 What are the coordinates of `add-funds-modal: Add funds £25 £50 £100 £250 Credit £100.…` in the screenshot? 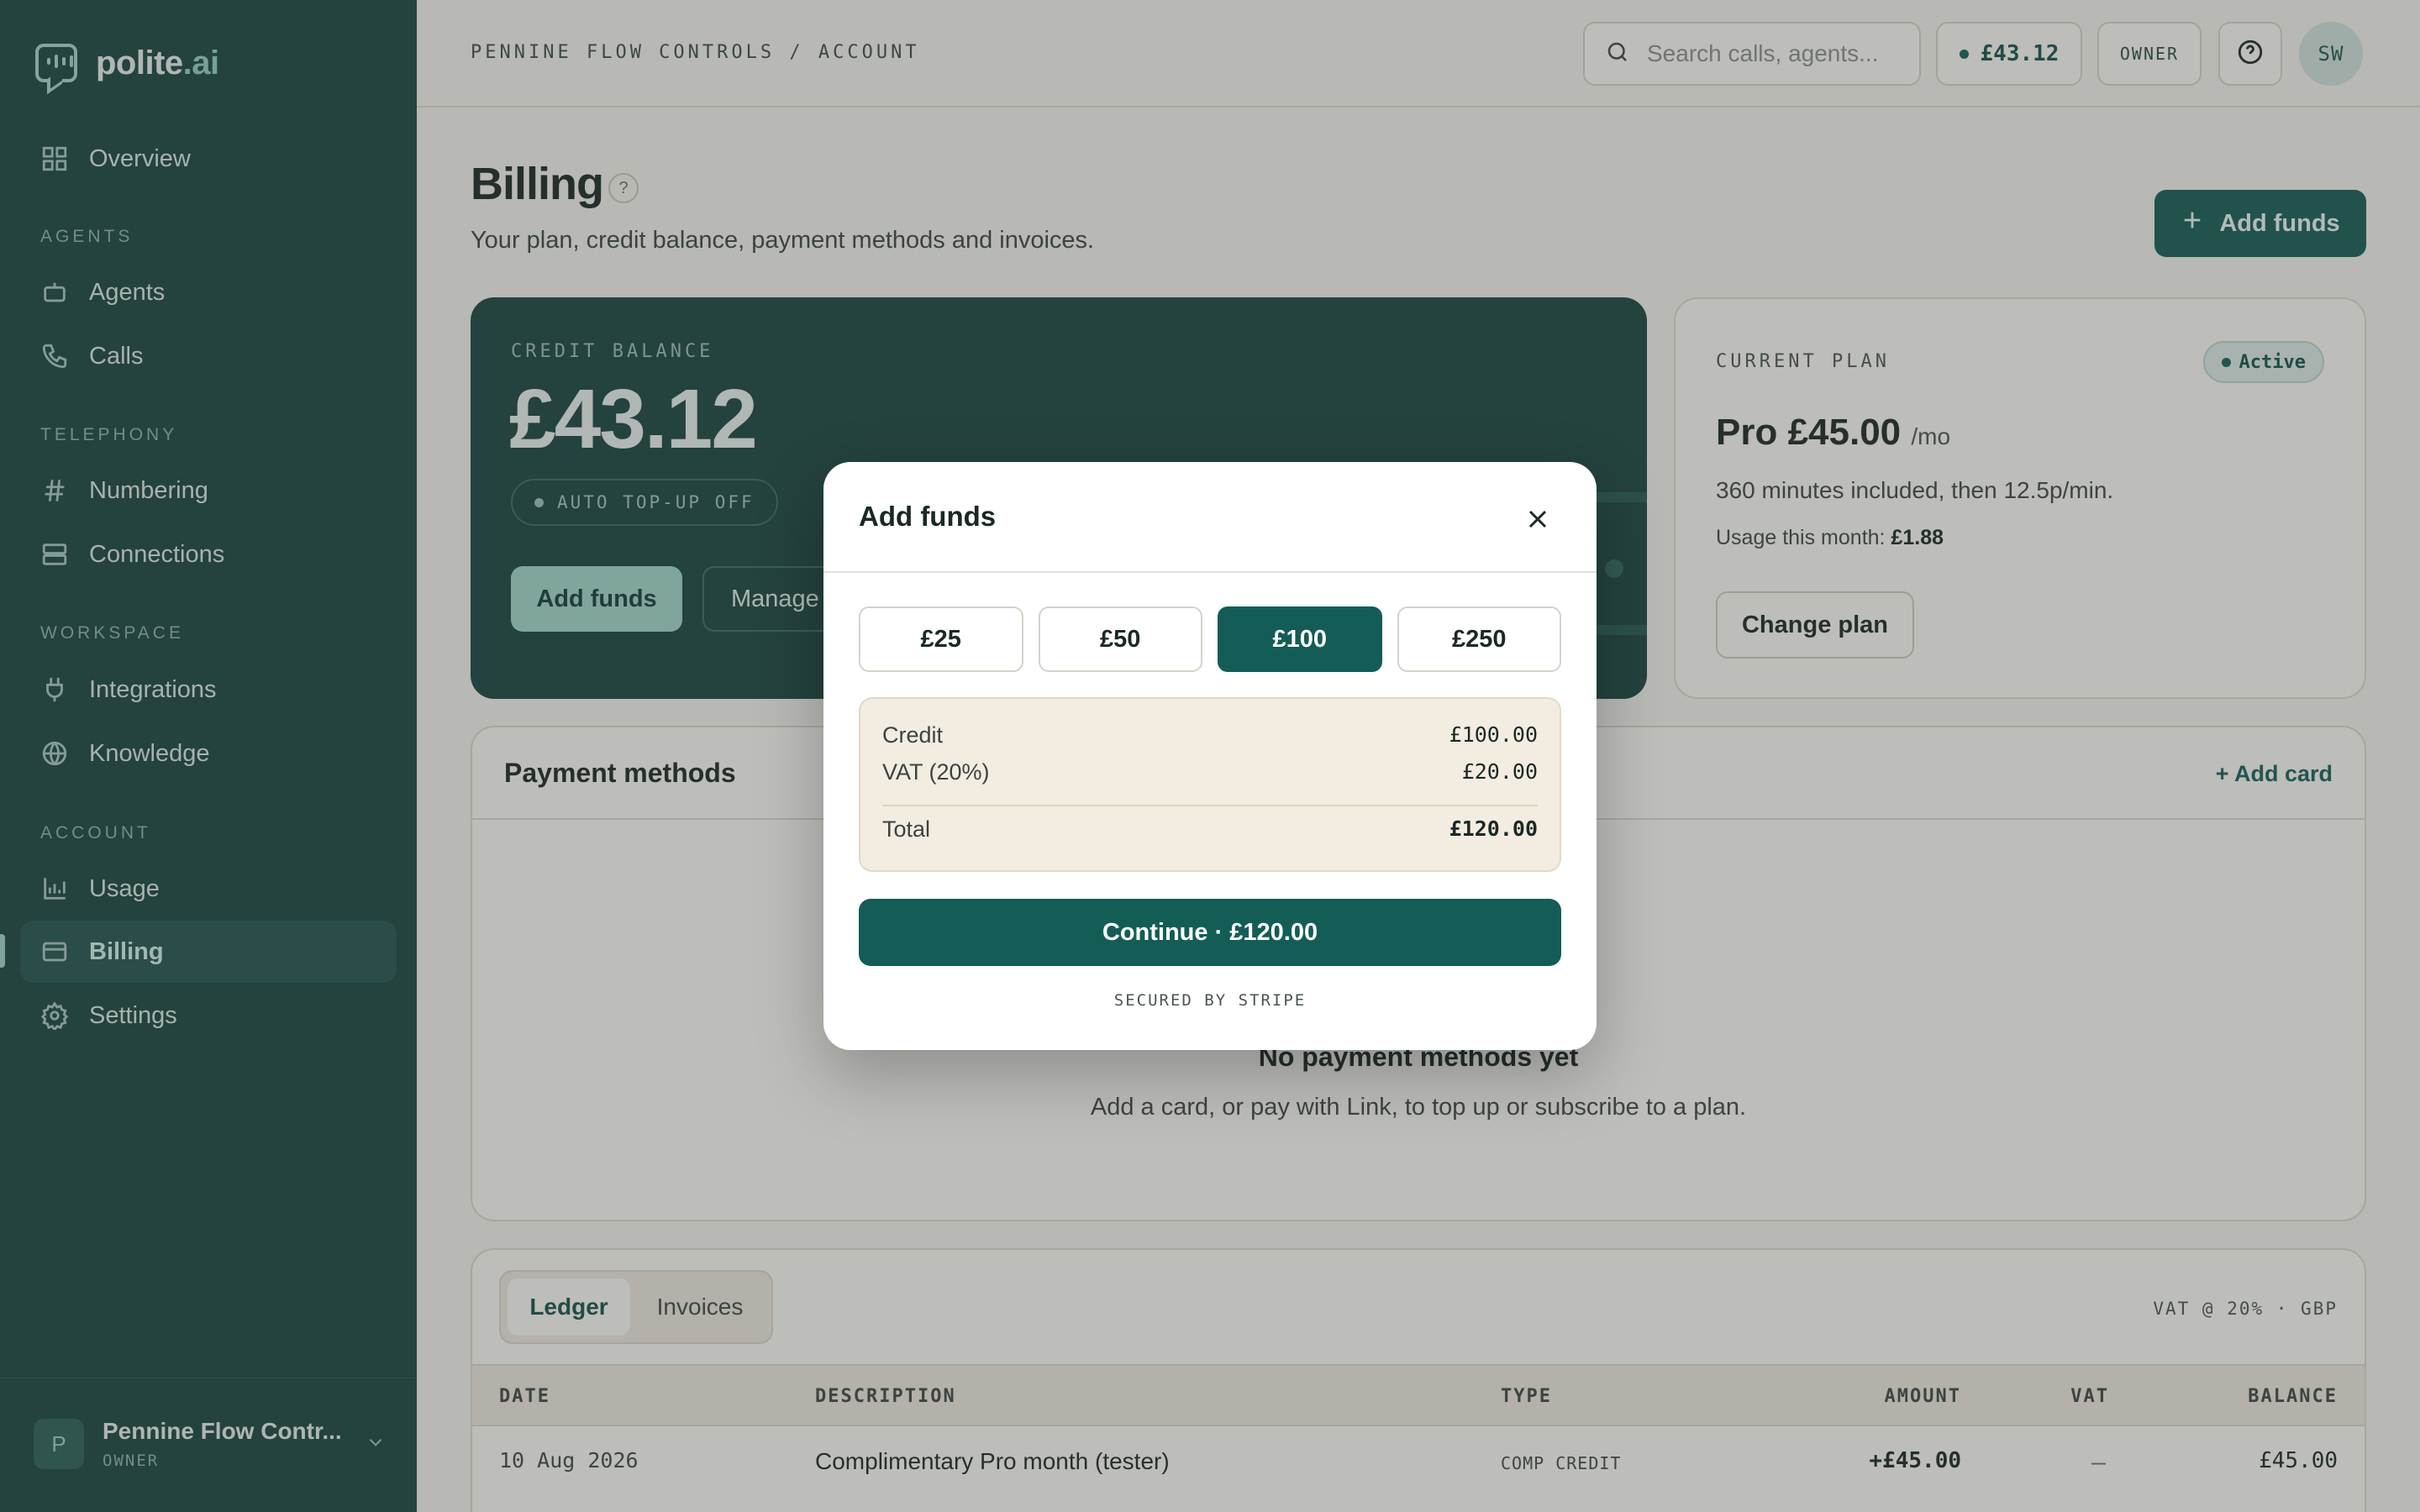 It's located at (1210, 756).